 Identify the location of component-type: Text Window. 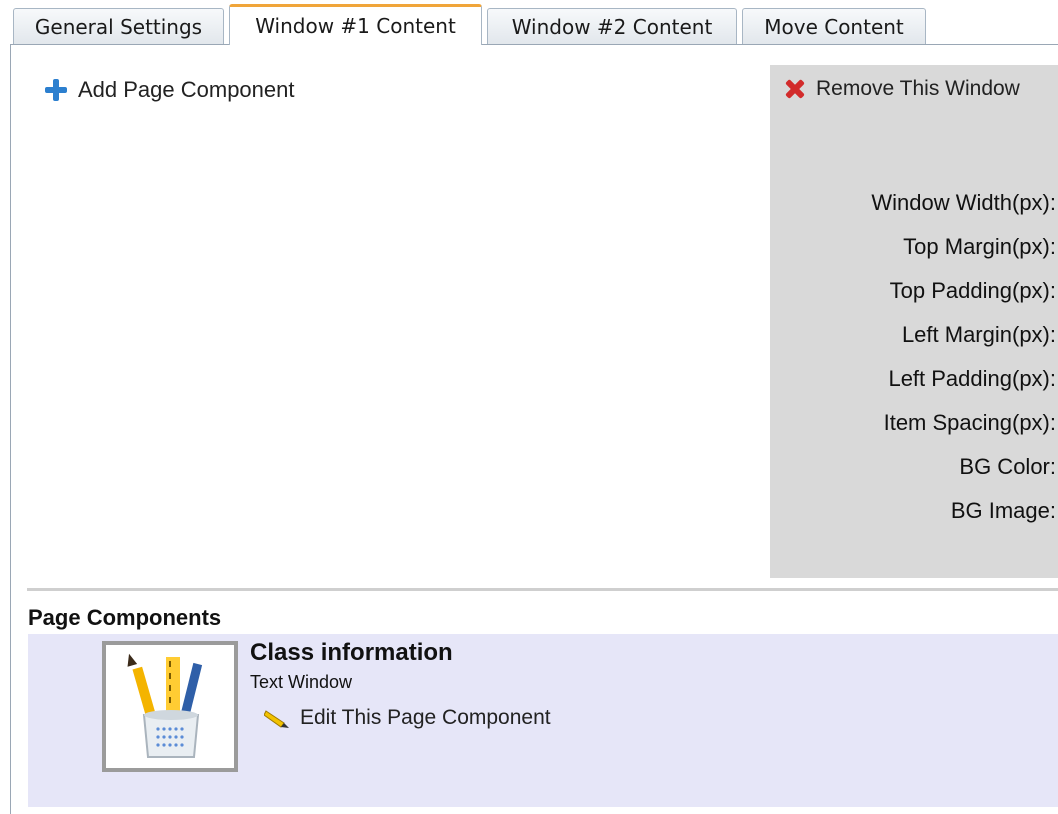
(301, 682).